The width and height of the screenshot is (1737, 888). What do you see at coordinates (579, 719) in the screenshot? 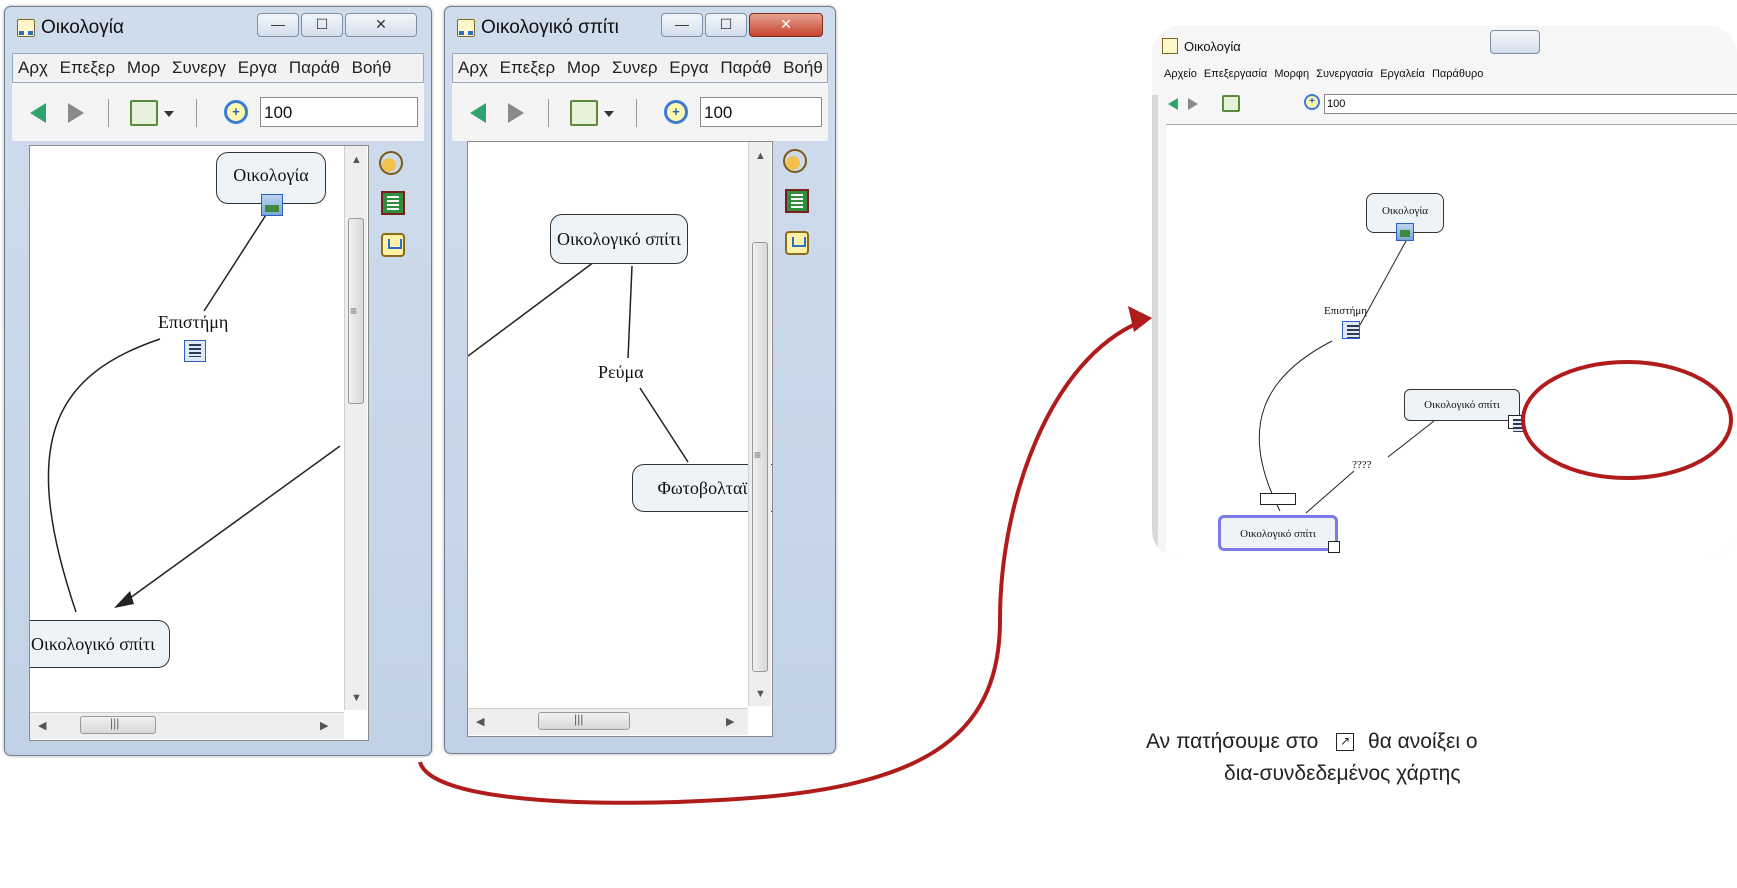
I see `scroll-grip: |||` at bounding box center [579, 719].